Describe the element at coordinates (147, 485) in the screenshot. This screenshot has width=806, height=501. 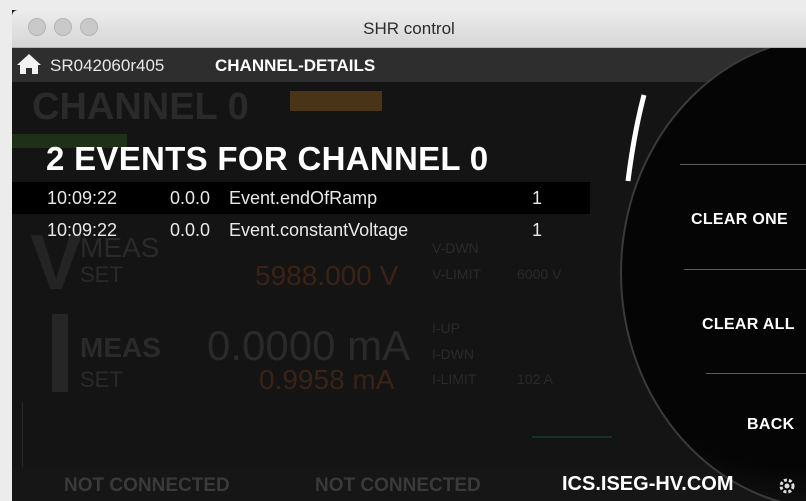
I see `connection-status-left: NOT CONNECTED` at that location.